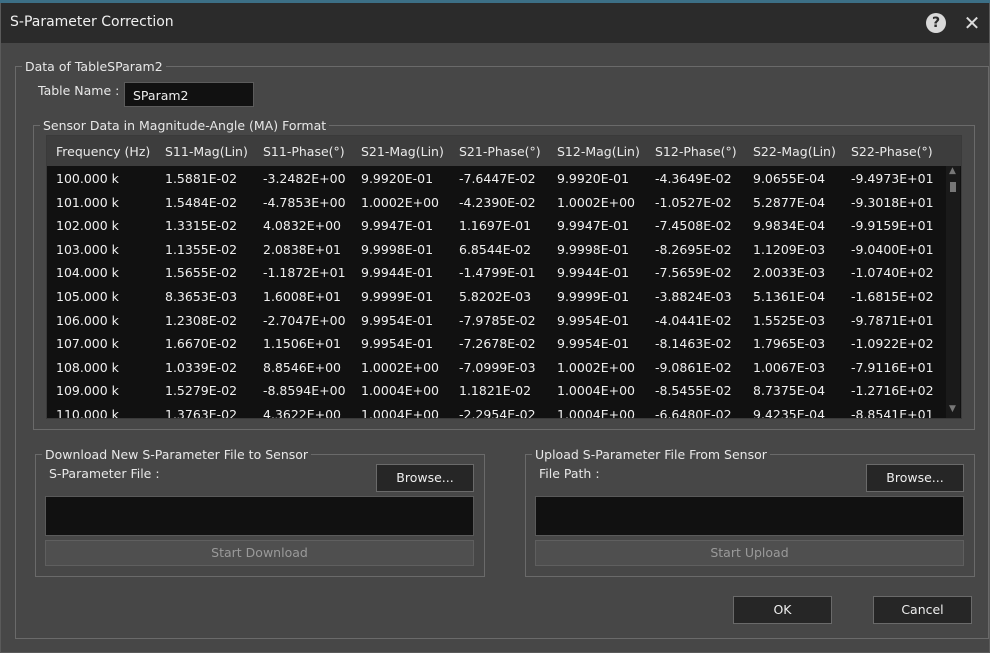  Describe the element at coordinates (892, 273) in the screenshot. I see `cell-s22-phase: -1.0740E+02` at that location.